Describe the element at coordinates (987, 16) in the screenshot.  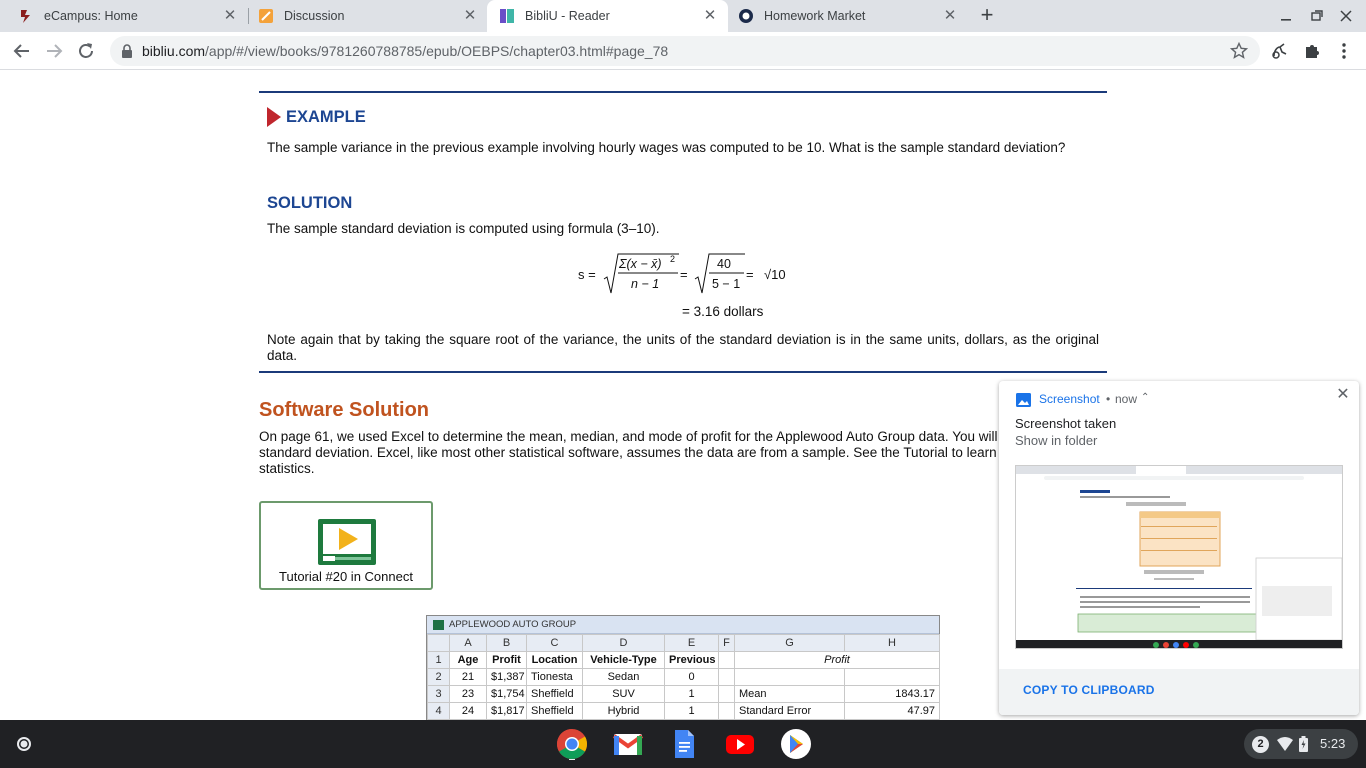
I see `new-tab-button: +` at that location.